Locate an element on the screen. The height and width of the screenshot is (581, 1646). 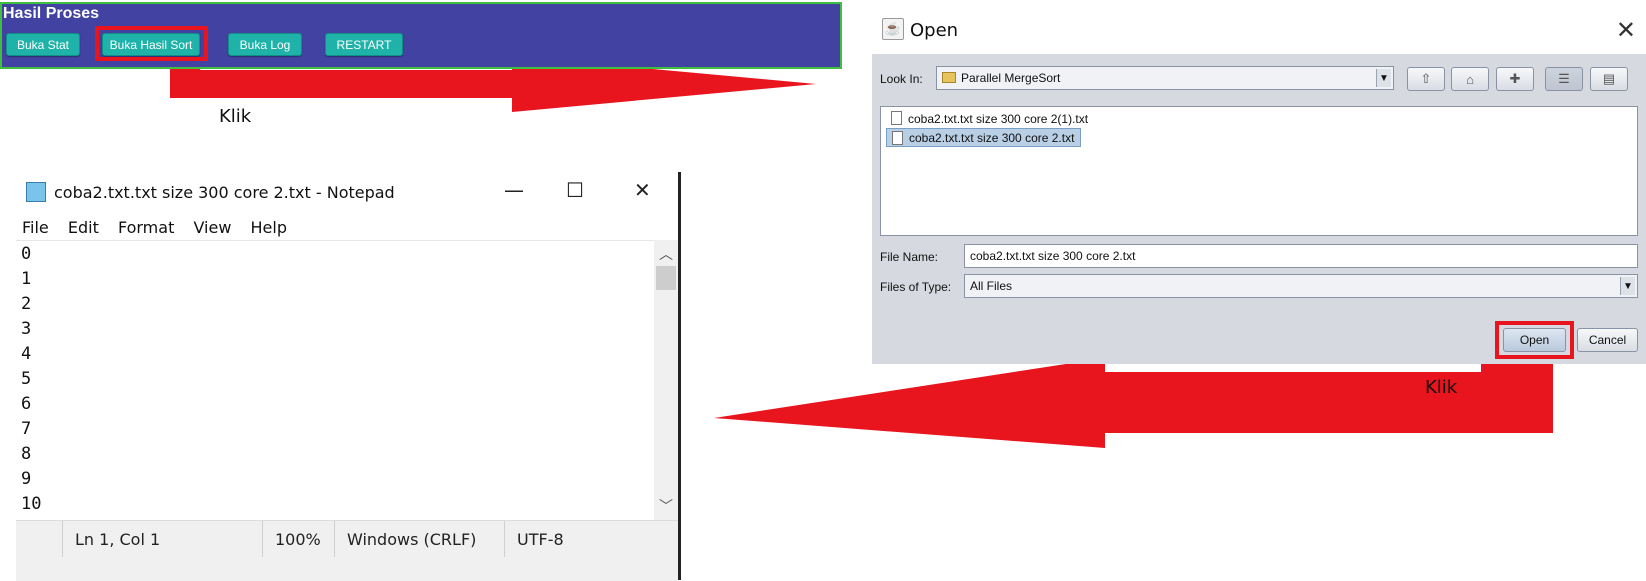
file-name-field: coba2.txt.txt size 300 core 2.txt is located at coordinates (1301, 256).